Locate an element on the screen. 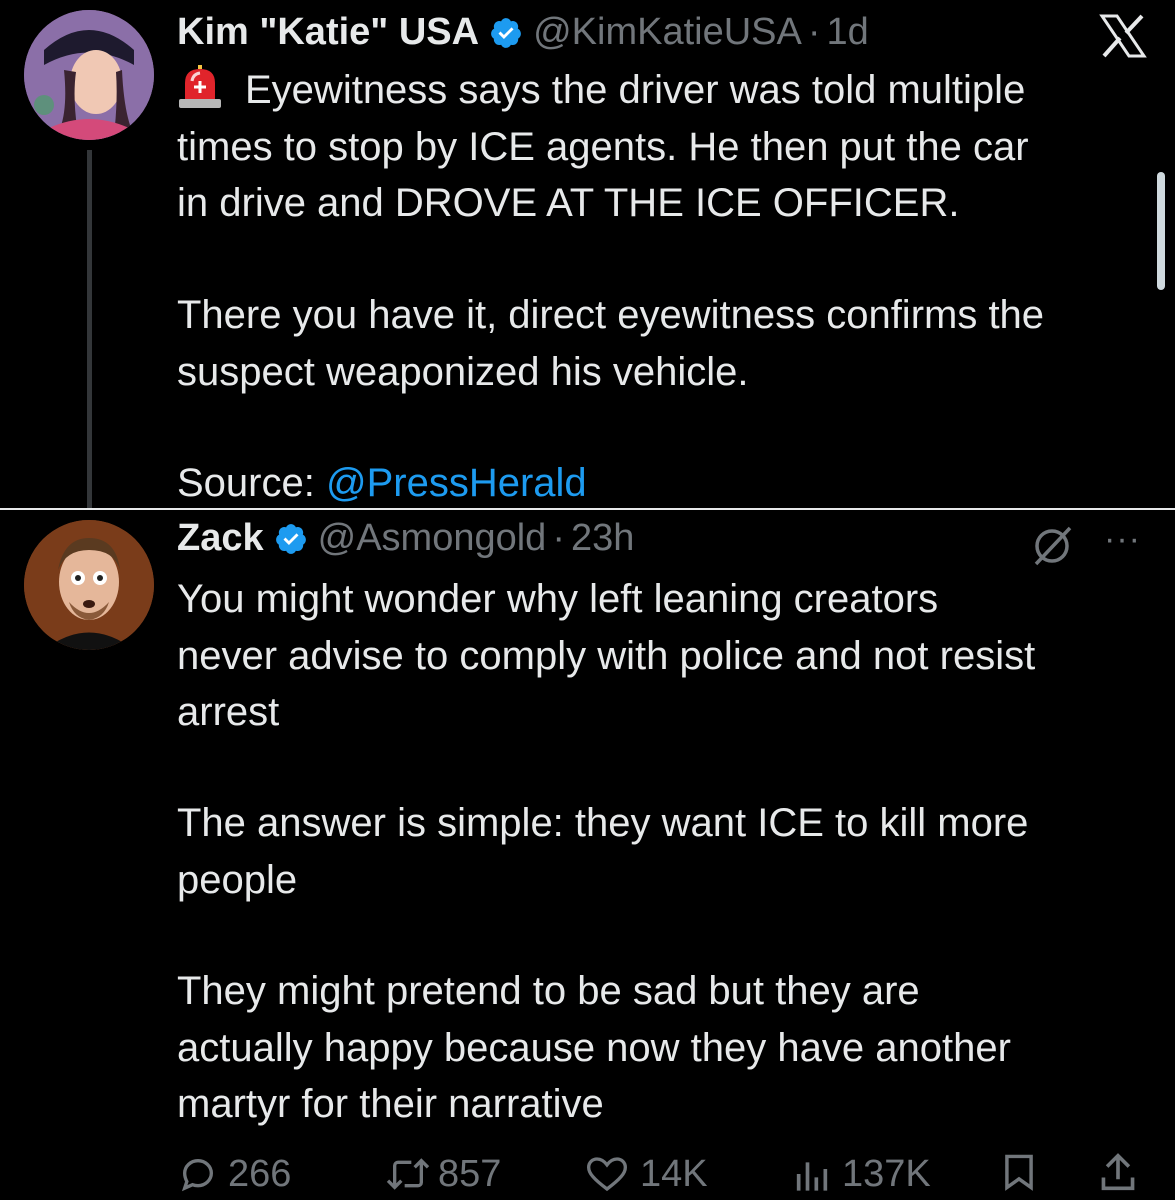 This screenshot has width=1175, height=1200. text-line: suspect weaponized his vehicle. is located at coordinates (463, 371).